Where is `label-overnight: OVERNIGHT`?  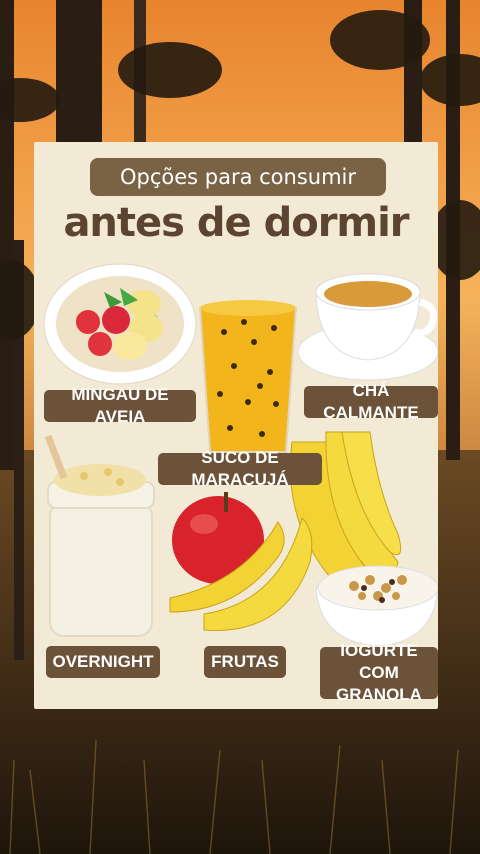 label-overnight: OVERNIGHT is located at coordinates (103, 662).